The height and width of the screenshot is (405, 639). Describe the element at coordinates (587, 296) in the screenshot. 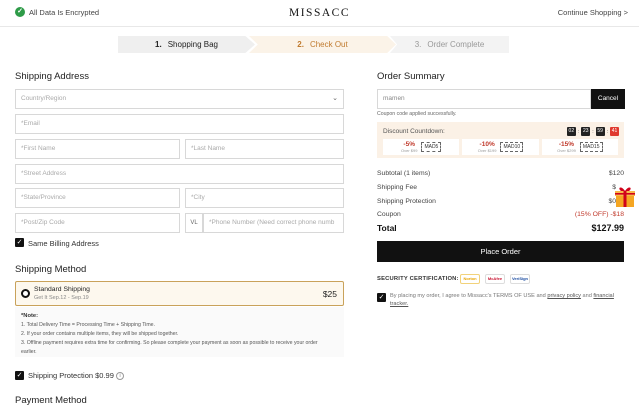

I see `and-text: and` at that location.